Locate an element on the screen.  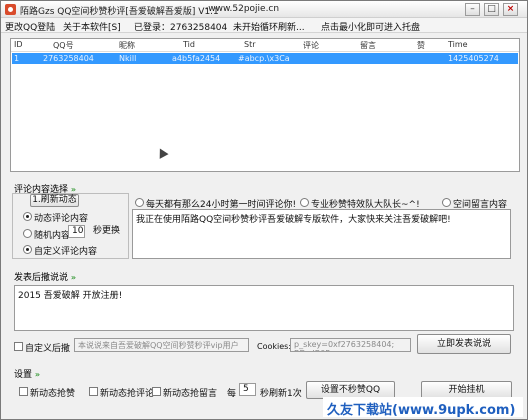
interval-input: 5 is located at coordinates (247, 389).